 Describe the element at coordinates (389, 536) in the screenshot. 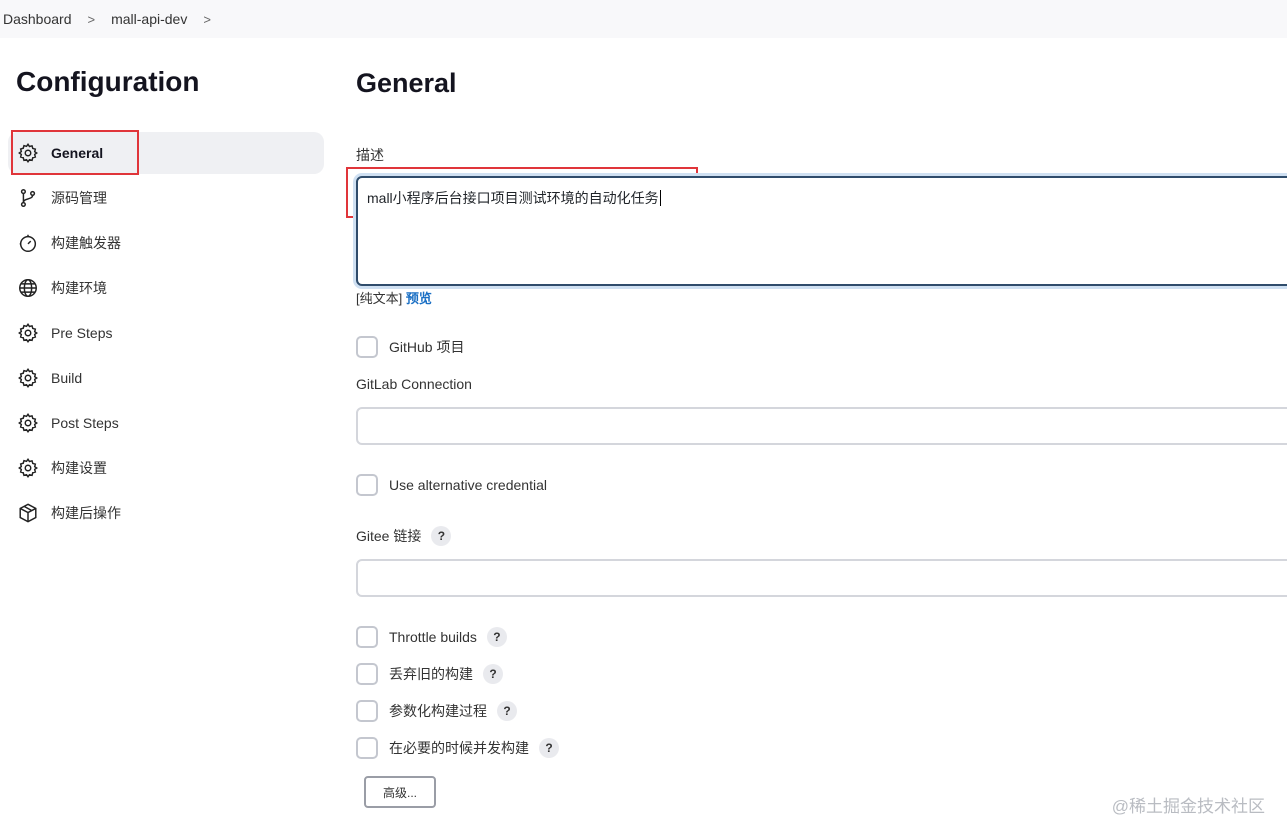

I see `gitee-link-label: Gitee 链接` at that location.